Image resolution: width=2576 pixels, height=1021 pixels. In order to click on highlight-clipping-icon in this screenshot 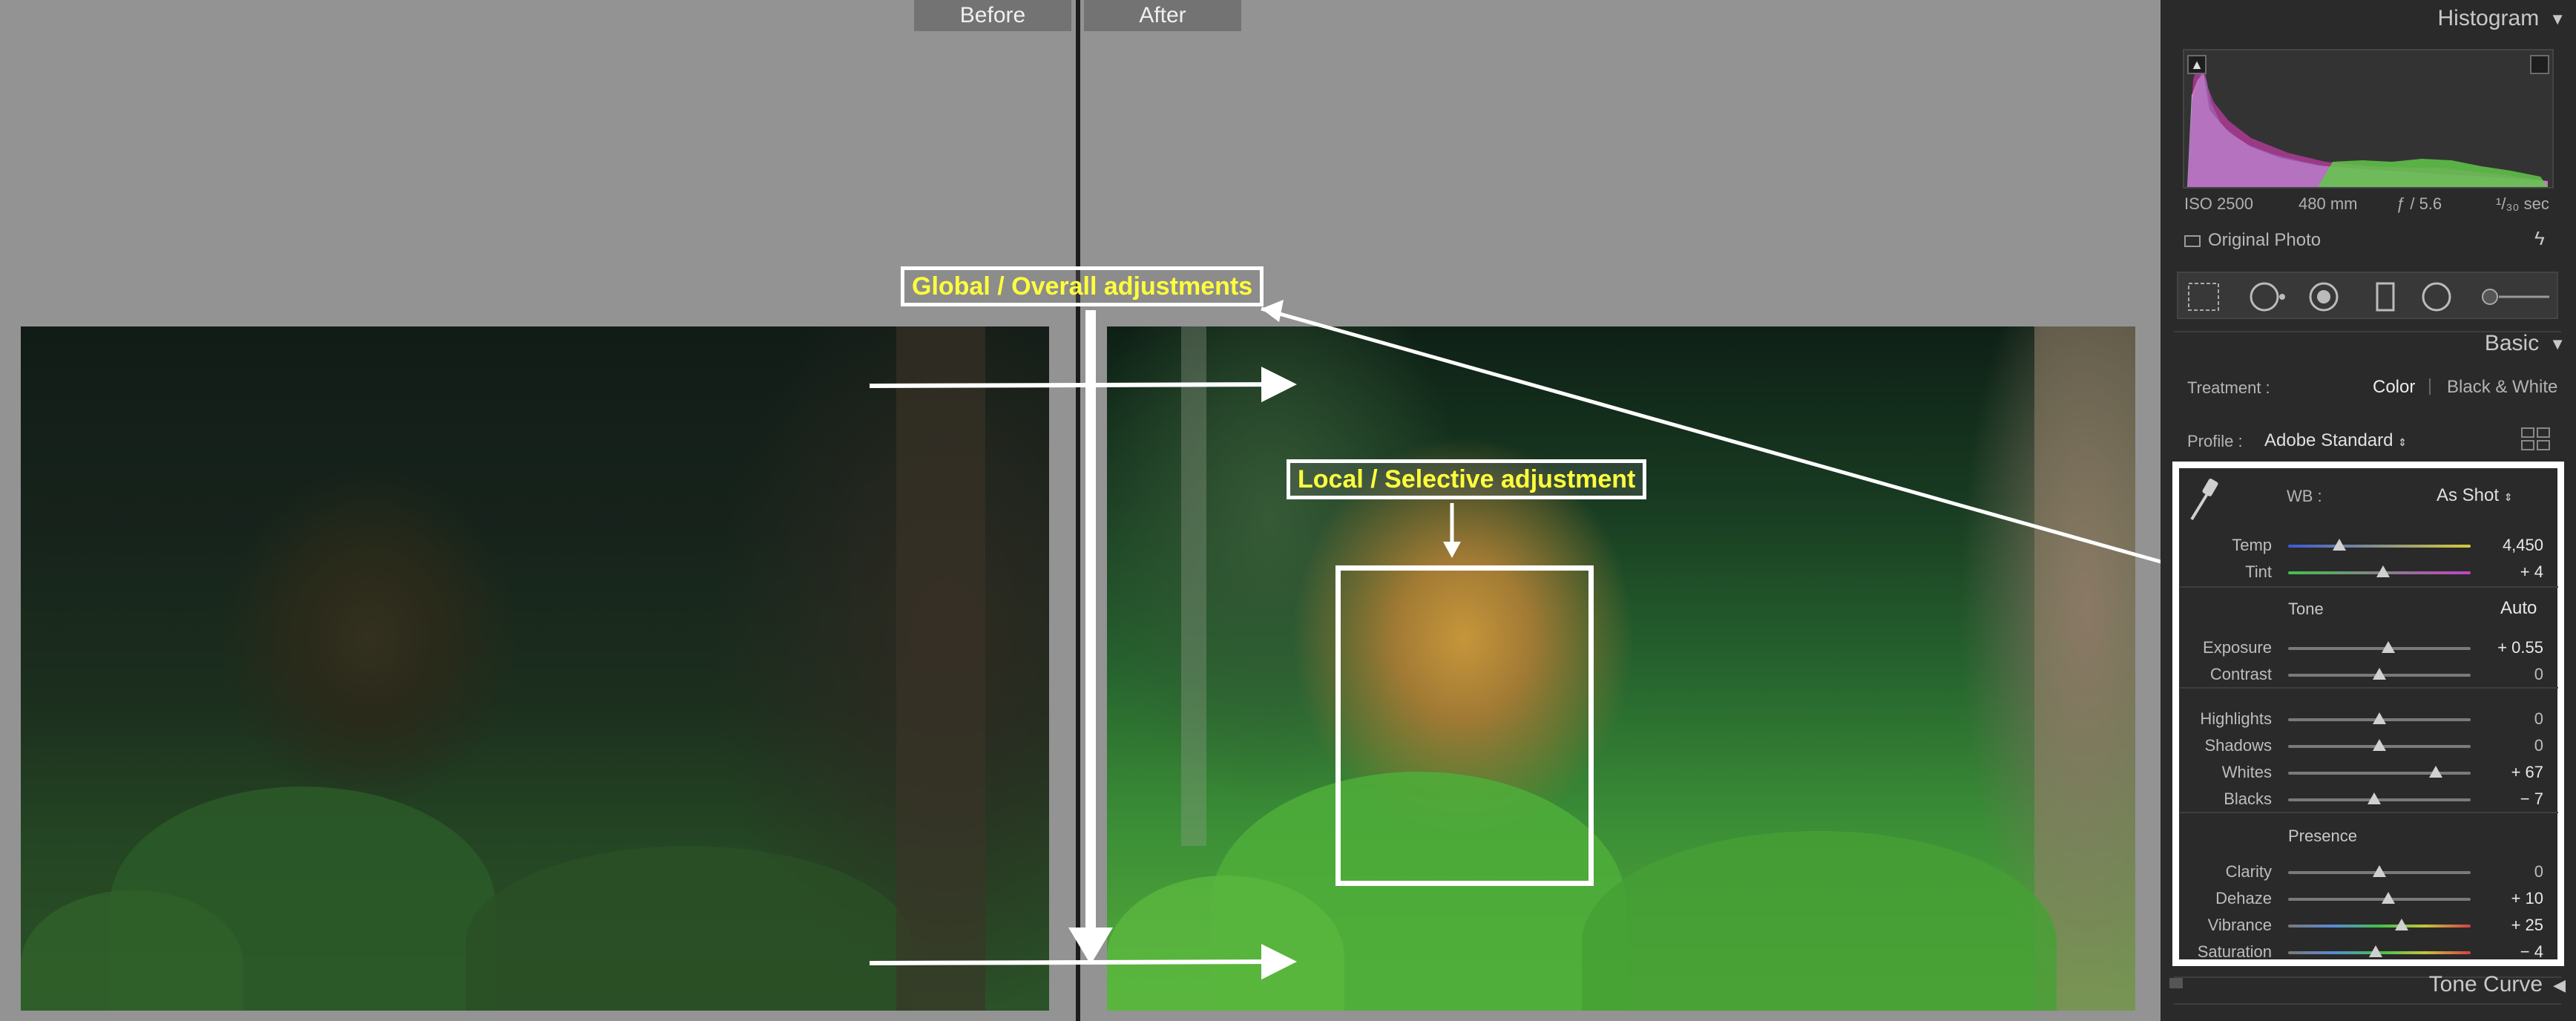, I will do `click(2539, 64)`.